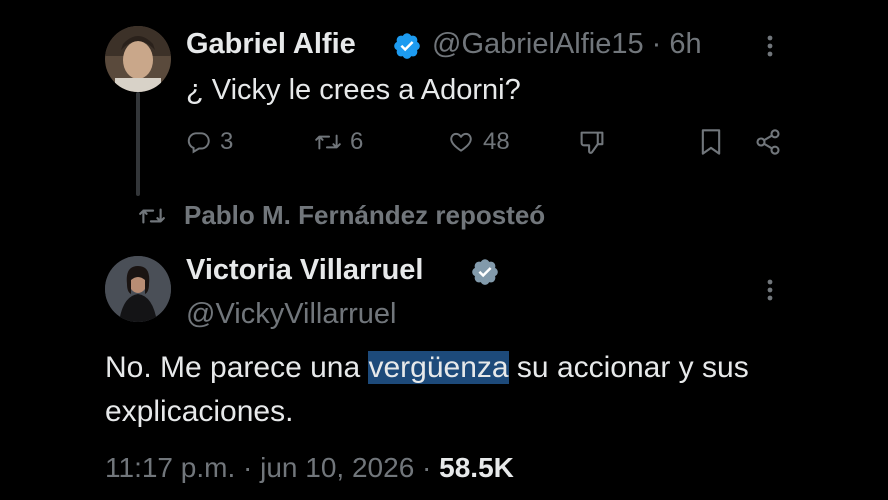  I want to click on repost-count: 6, so click(357, 141).